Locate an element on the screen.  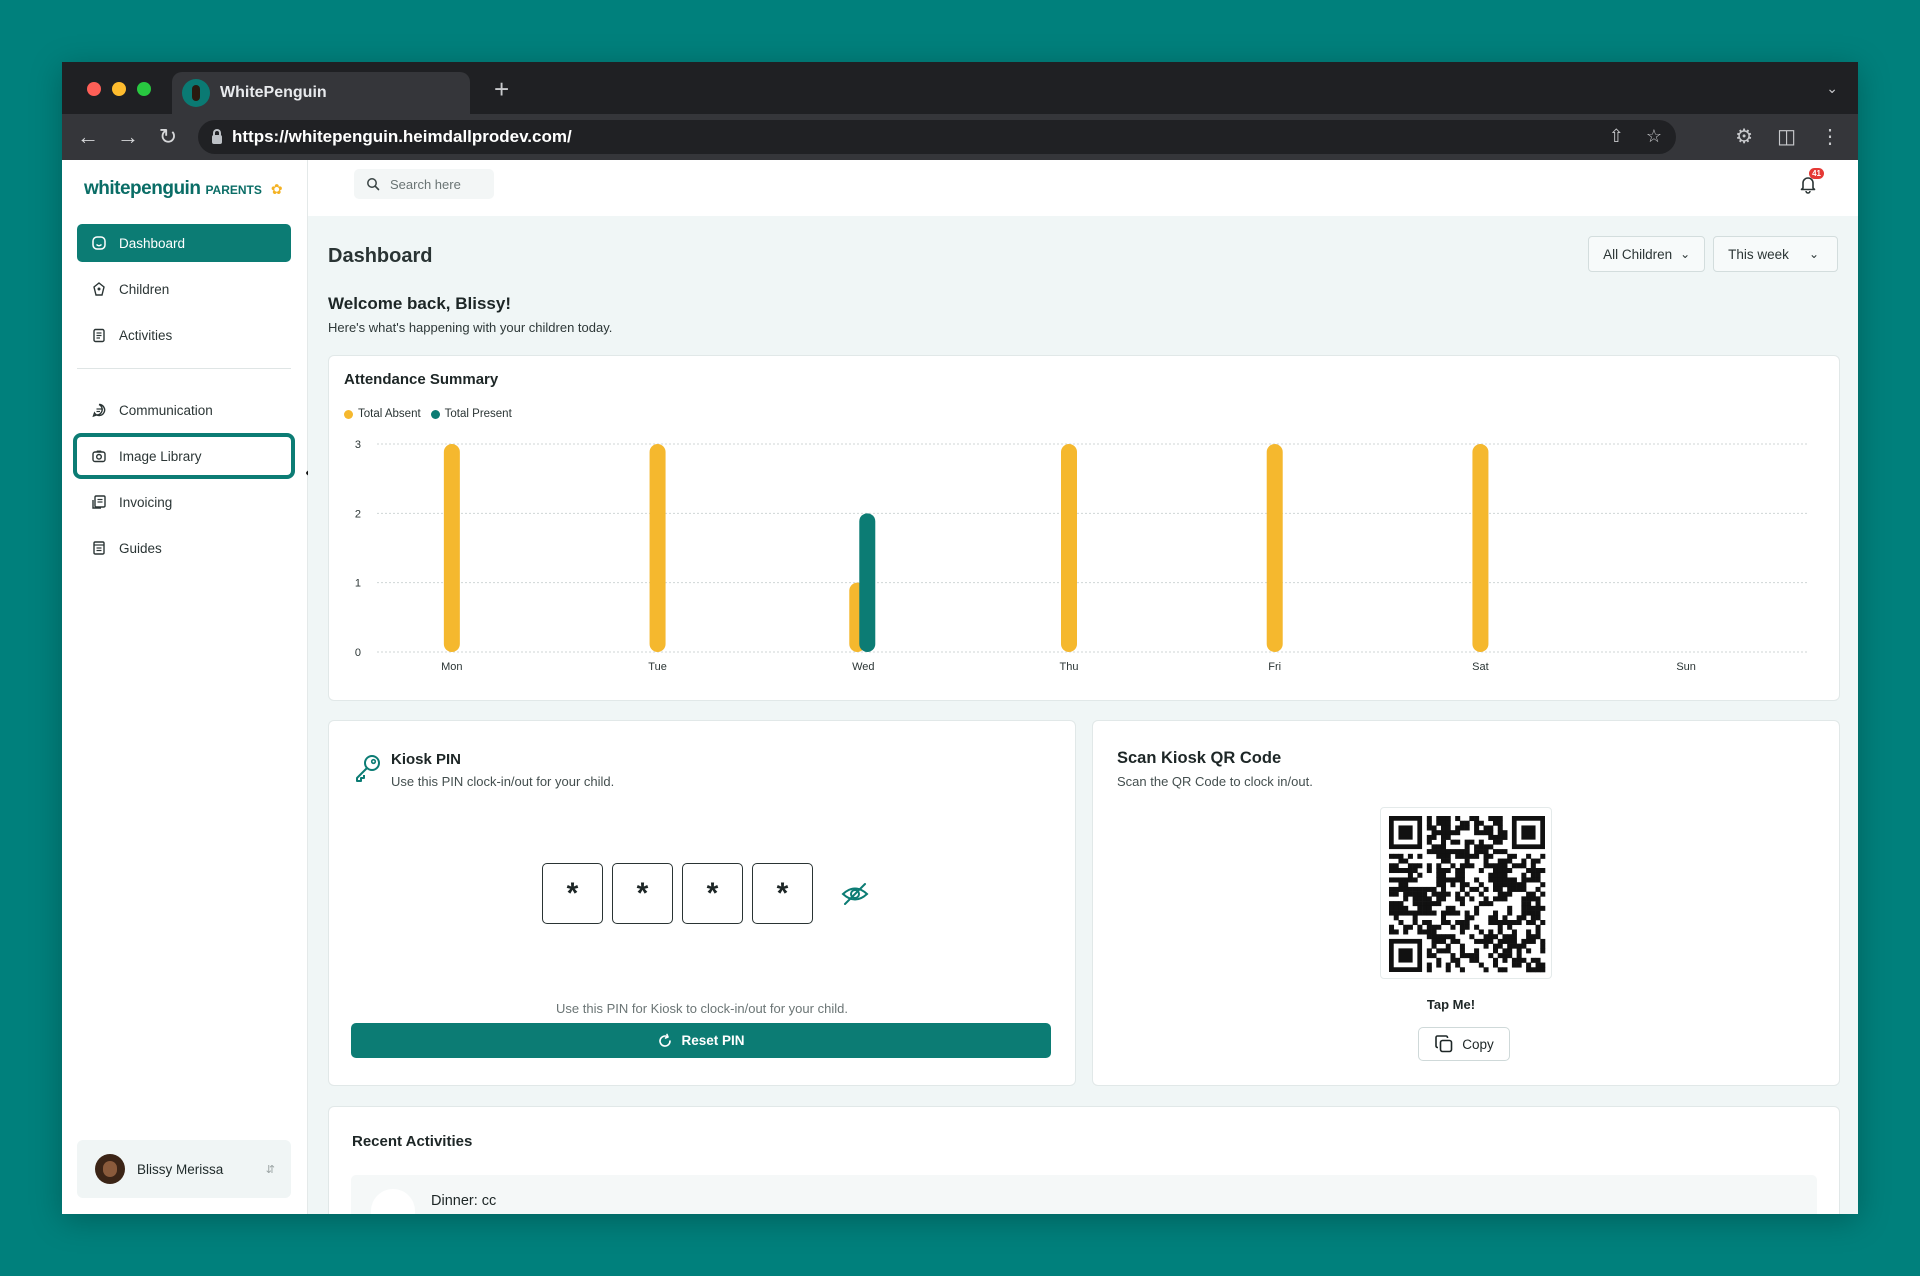
sidebar-divider is located at coordinates (184, 368).